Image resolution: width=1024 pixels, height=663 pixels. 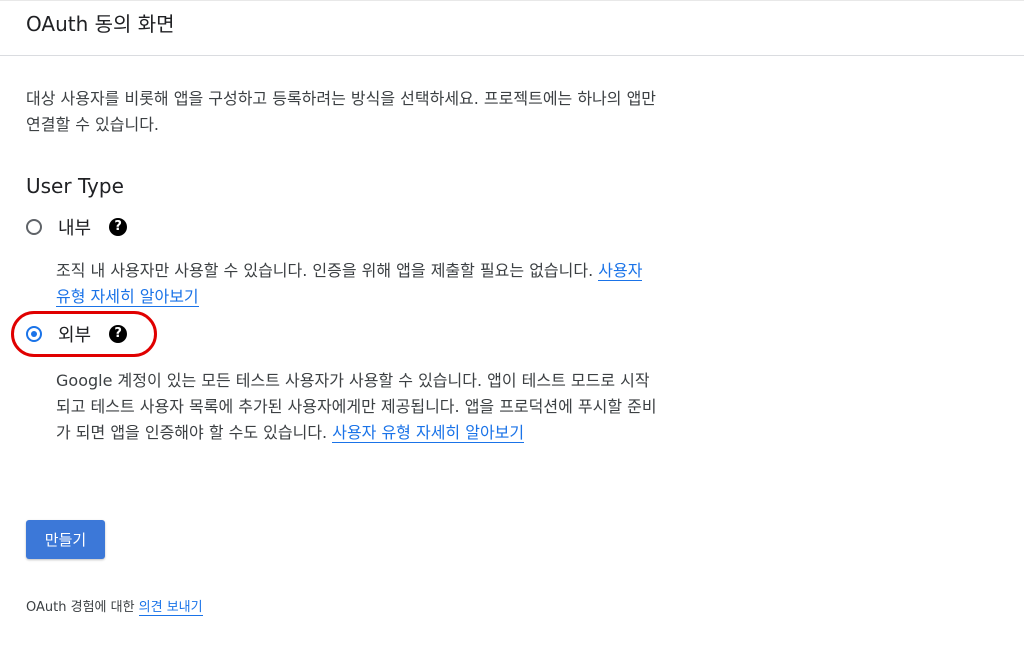 What do you see at coordinates (170, 608) in the screenshot?
I see `send-feedback-link: 의견 보내기` at bounding box center [170, 608].